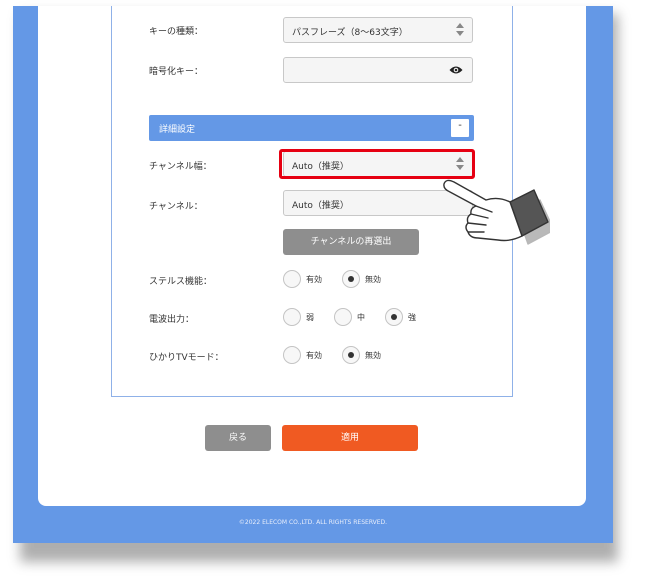 Image resolution: width=647 pixels, height=584 pixels. What do you see at coordinates (373, 355) in the screenshot?
I see `hikari-tv-disable-label: 無効` at bounding box center [373, 355].